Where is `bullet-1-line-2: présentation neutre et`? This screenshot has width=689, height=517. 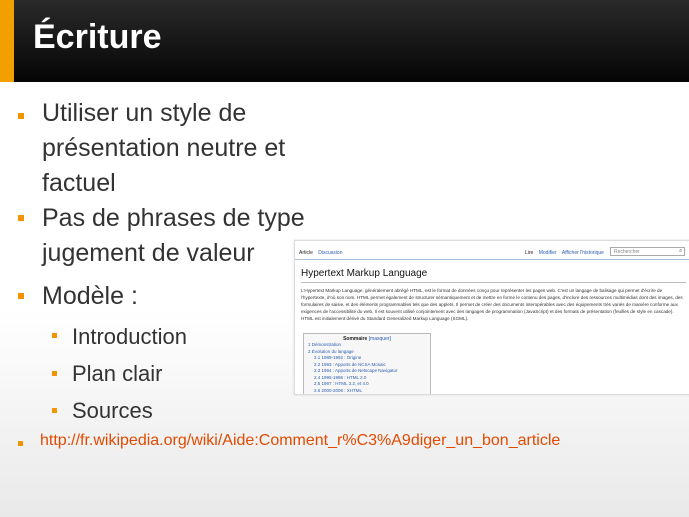
bullet-1-line-2: présentation neutre et is located at coordinates (164, 148).